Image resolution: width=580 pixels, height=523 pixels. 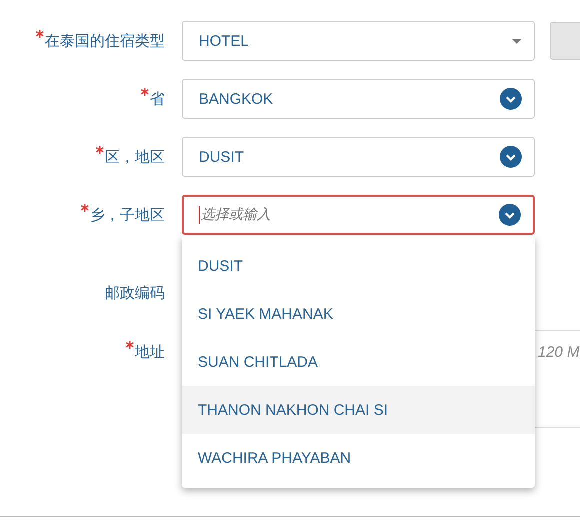 I want to click on dropdown-option: THANON NAKHON CHAI SI, so click(x=358, y=410).